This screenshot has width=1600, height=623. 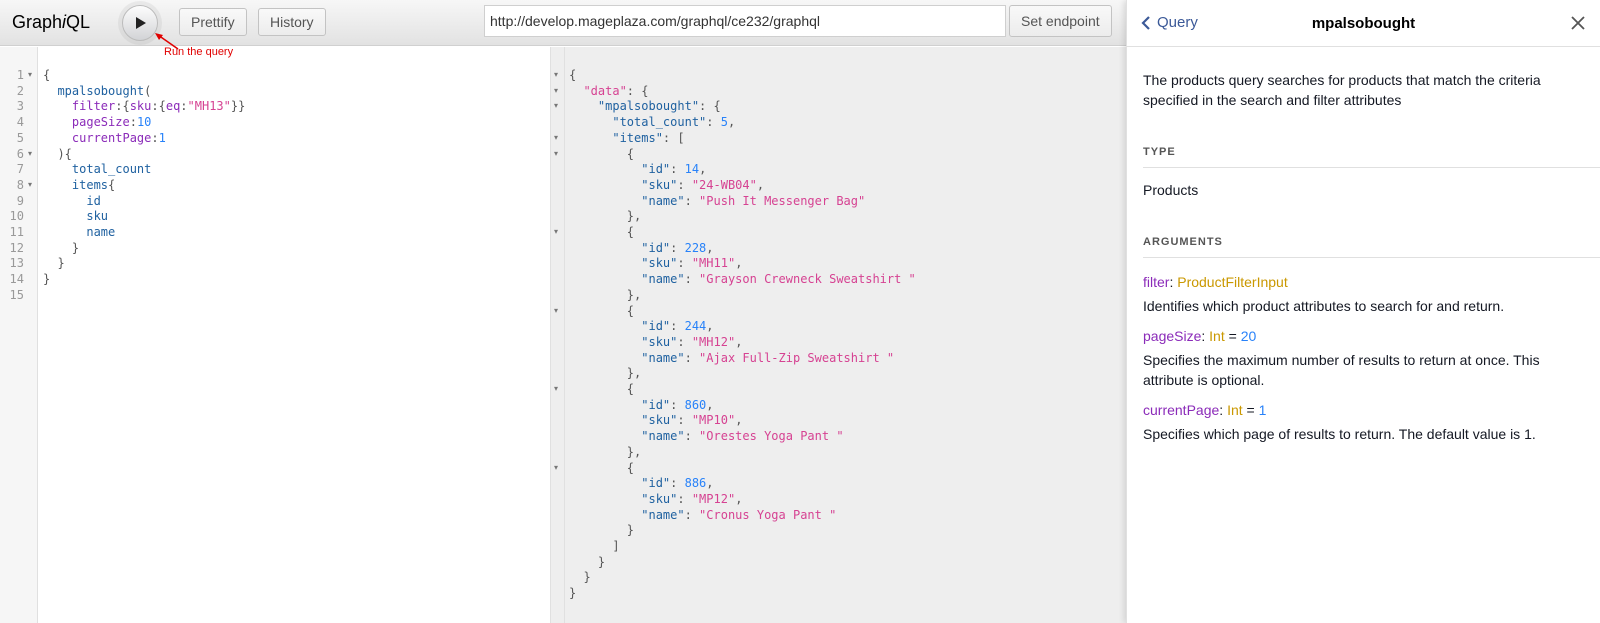 I want to click on result-token: "name", so click(x=627, y=436).